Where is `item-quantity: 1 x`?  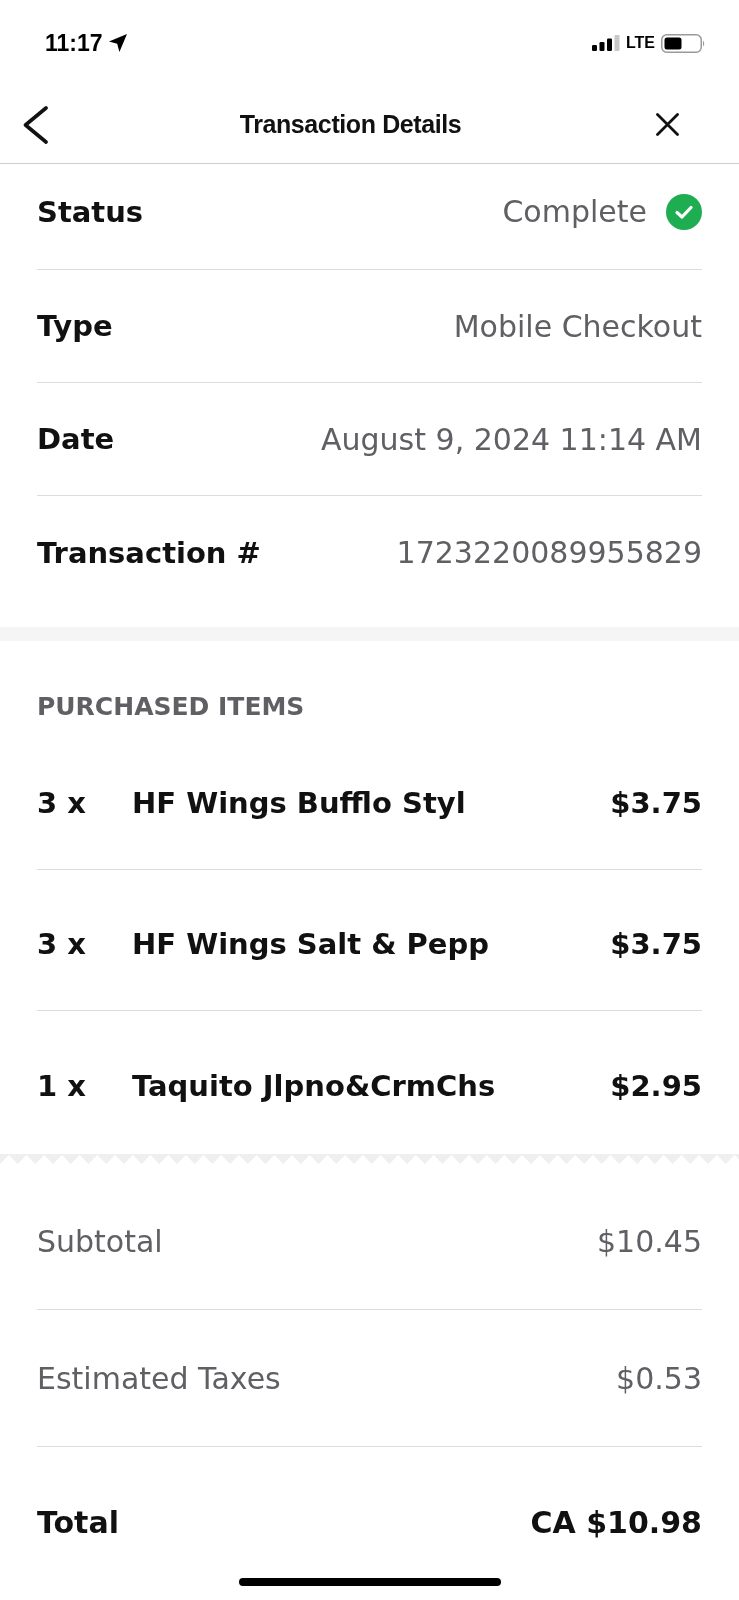 item-quantity: 1 x is located at coordinates (61, 1086).